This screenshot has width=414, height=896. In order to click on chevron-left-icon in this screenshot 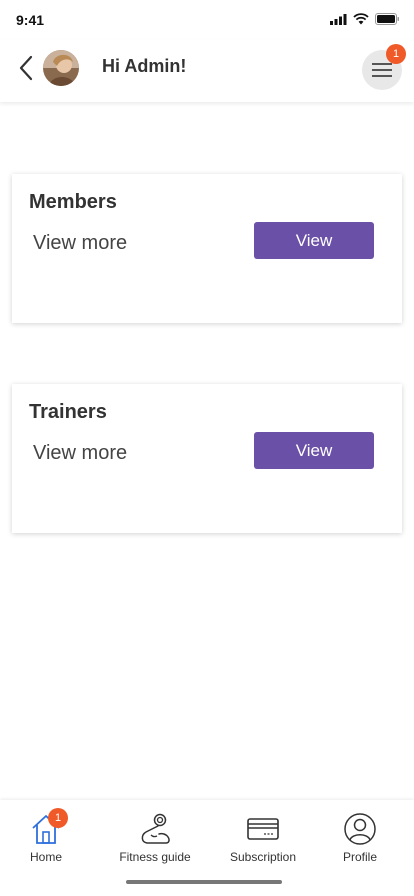, I will do `click(26, 68)`.